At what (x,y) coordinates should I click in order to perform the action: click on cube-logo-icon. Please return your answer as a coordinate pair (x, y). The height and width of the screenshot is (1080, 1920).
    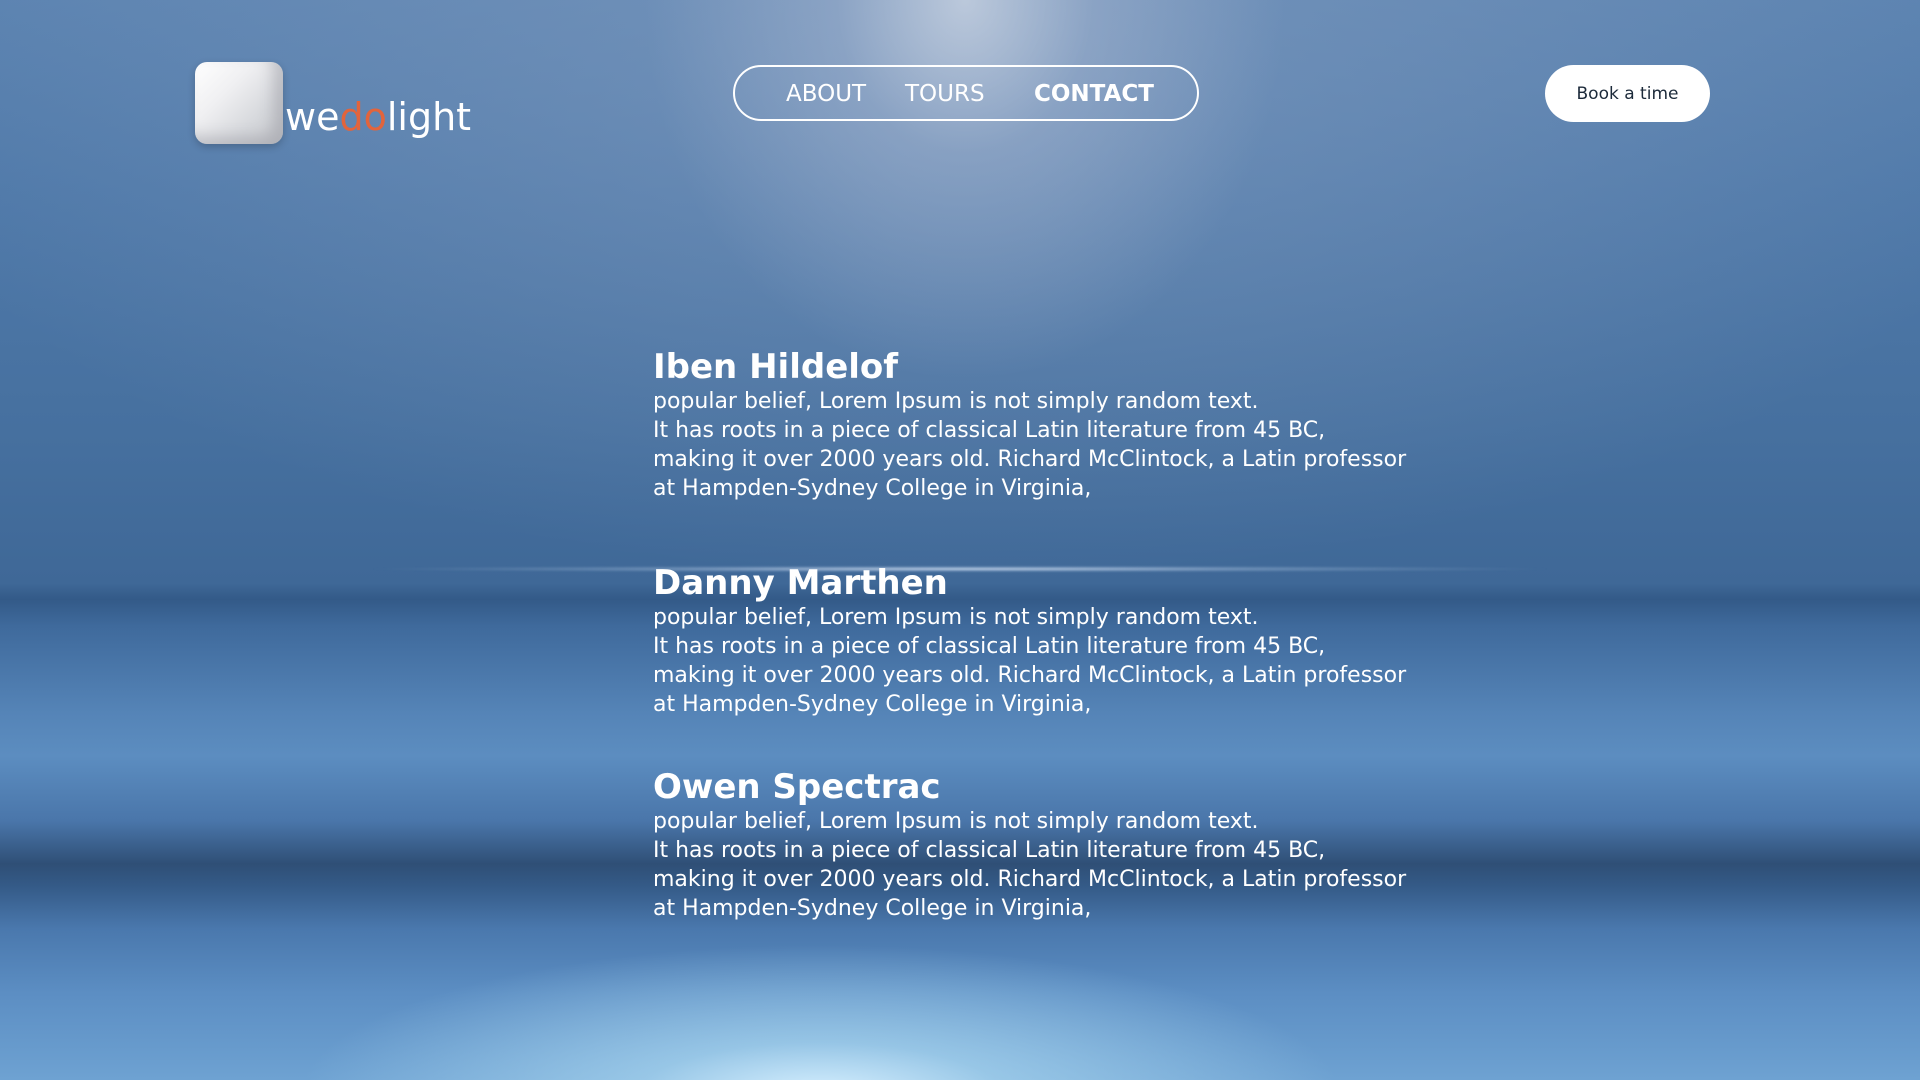
    Looking at the image, I should click on (239, 103).